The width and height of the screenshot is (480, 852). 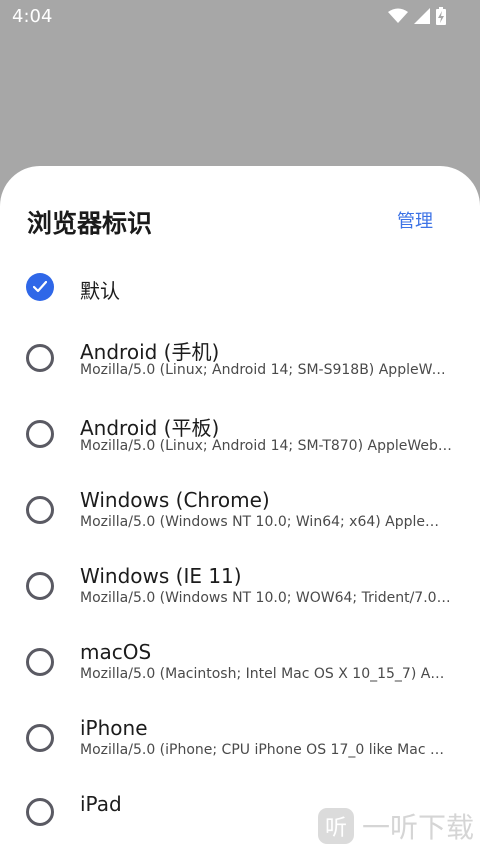 I want to click on option-default: 默认, so click(x=240, y=287).